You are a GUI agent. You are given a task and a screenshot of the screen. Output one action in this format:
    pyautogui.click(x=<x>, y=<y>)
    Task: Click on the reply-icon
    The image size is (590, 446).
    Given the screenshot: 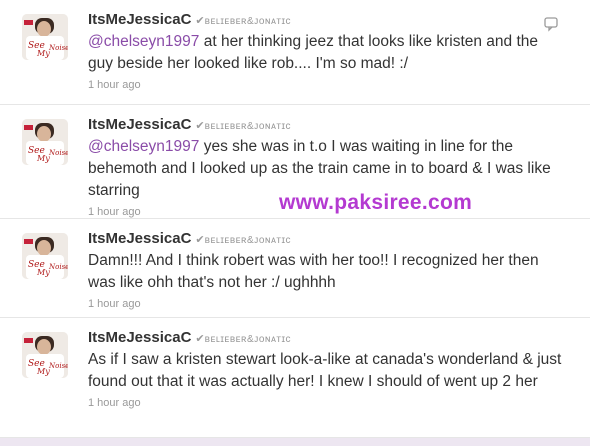 What is the action you would take?
    pyautogui.click(x=551, y=24)
    